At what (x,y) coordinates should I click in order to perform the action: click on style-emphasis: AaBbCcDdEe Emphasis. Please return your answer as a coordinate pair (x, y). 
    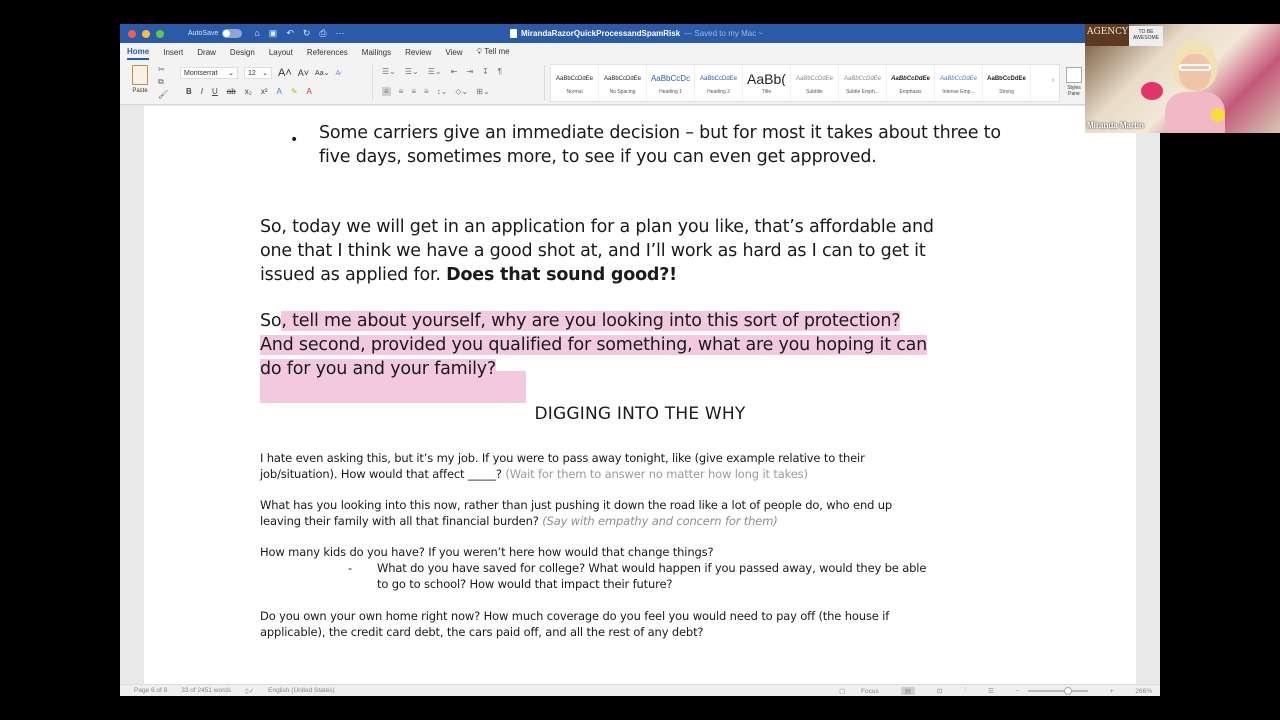
    Looking at the image, I should click on (911, 83).